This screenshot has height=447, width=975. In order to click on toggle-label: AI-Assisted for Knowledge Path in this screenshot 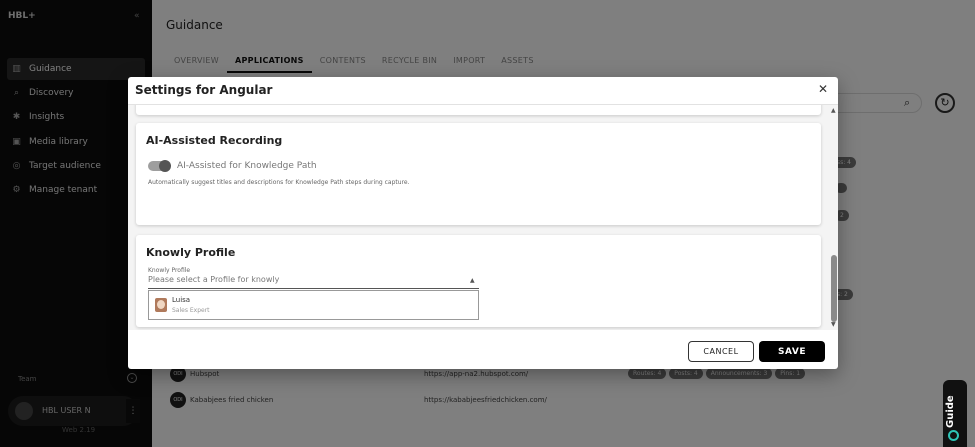, I will do `click(247, 166)`.